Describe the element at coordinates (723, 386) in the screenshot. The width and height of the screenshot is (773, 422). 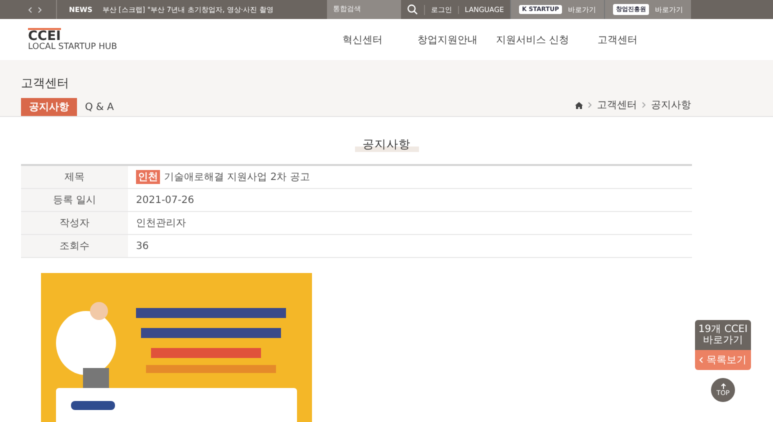
I see `arrow-up-icon` at that location.